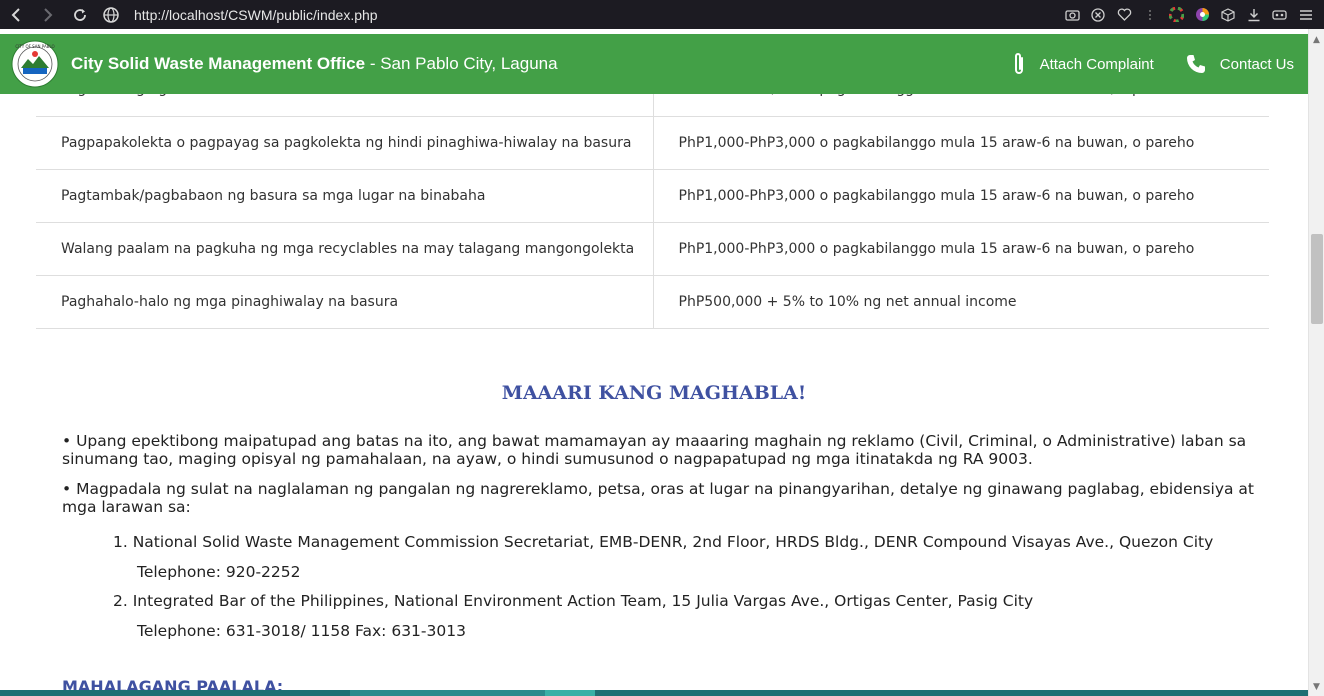  I want to click on blocker-icon, so click(1098, 15).